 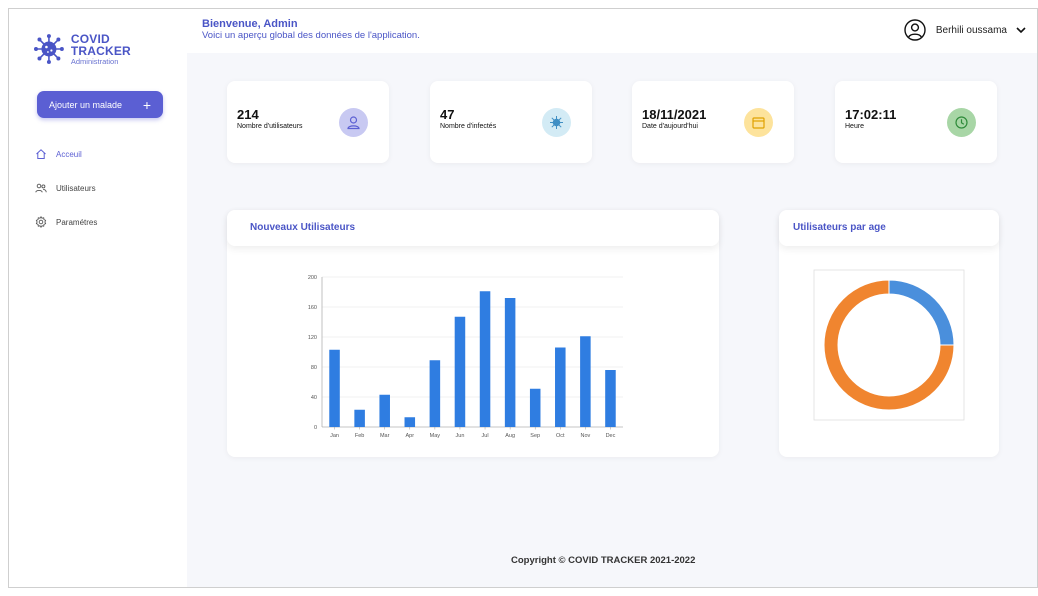 I want to click on x-tick-label: Jul, so click(x=485, y=436).